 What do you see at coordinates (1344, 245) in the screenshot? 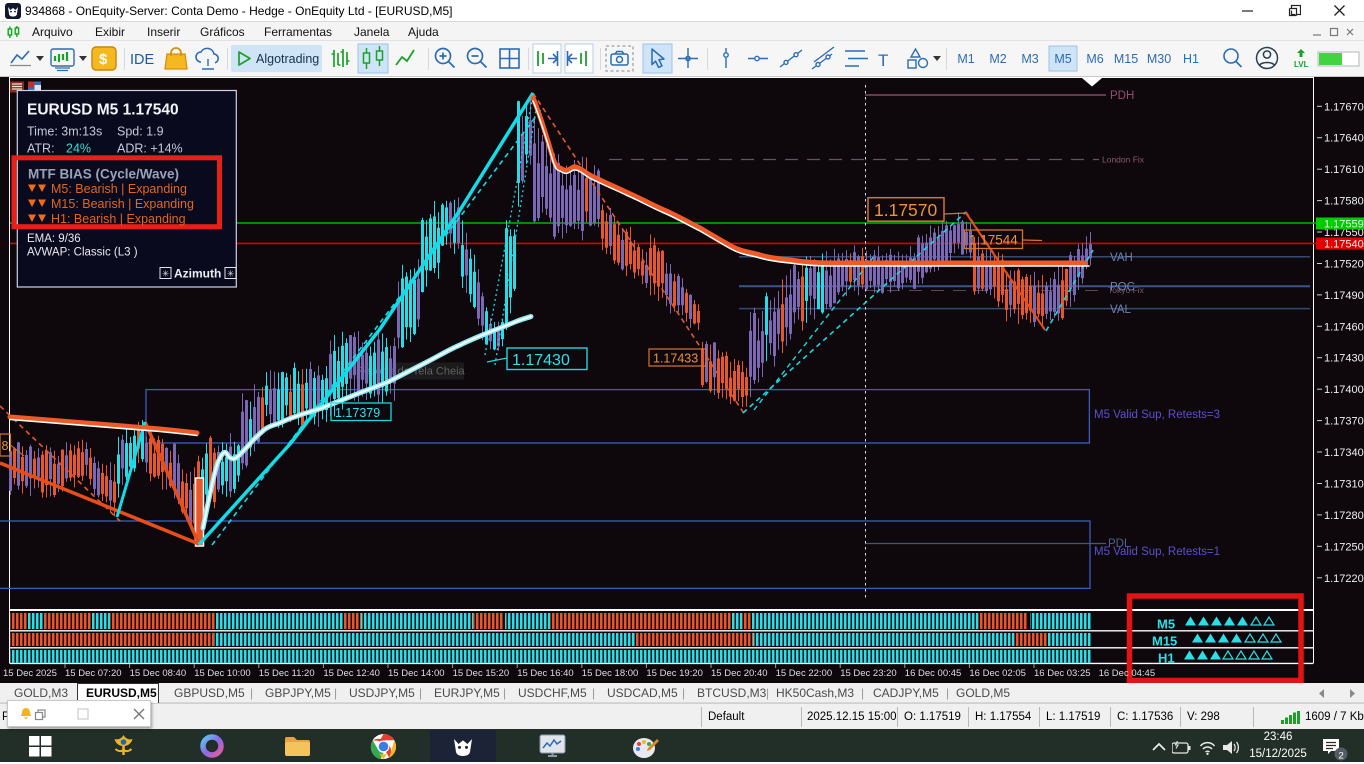
I see `svg-text: 1.17540` at bounding box center [1344, 245].